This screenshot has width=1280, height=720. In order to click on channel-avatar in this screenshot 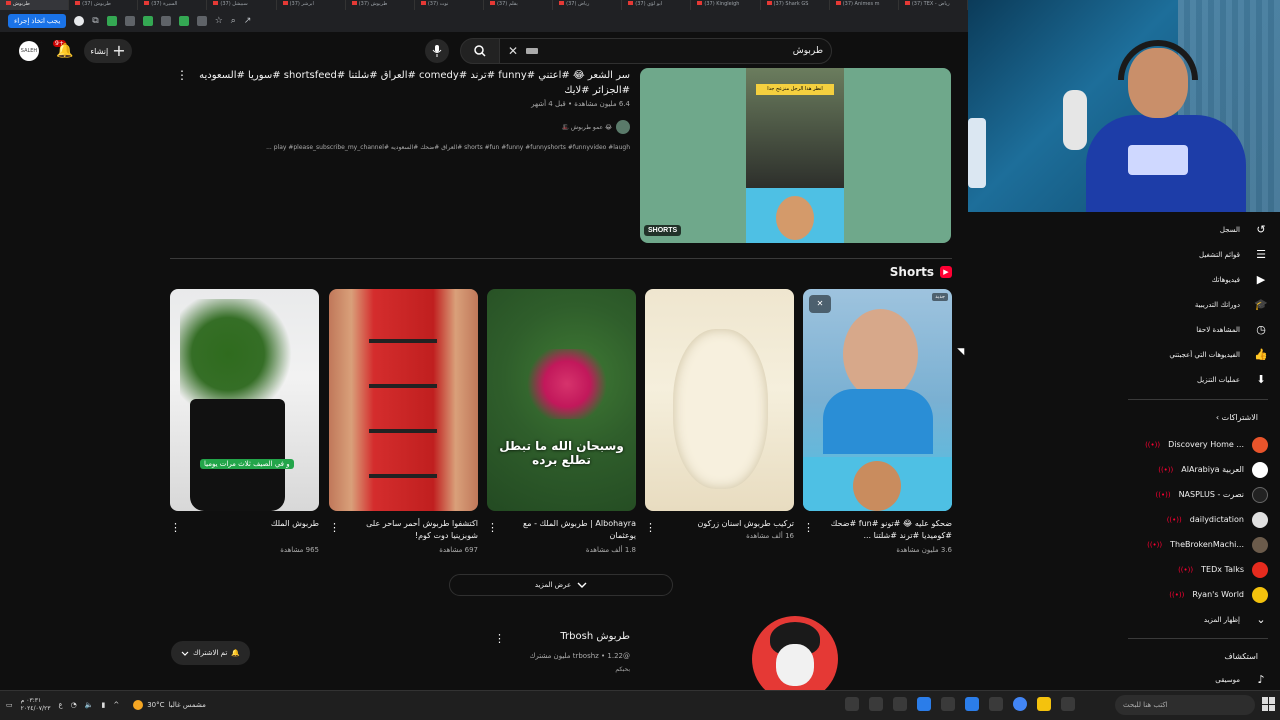, I will do `click(623, 127)`.